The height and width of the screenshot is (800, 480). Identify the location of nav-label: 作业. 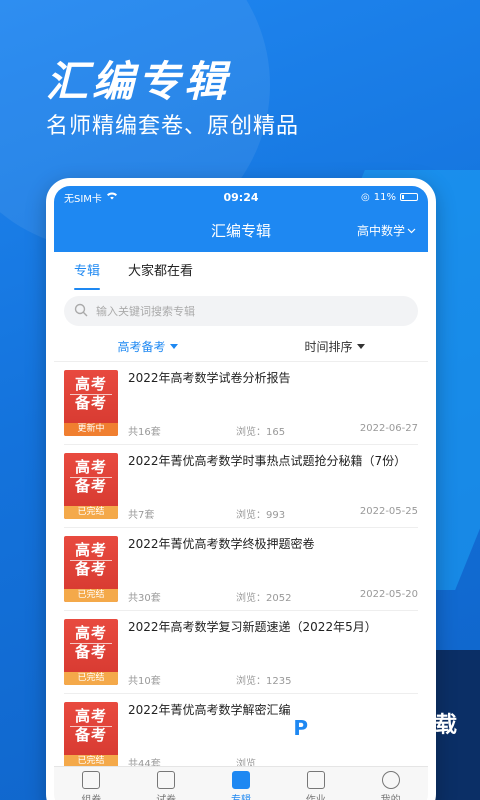
(316, 795).